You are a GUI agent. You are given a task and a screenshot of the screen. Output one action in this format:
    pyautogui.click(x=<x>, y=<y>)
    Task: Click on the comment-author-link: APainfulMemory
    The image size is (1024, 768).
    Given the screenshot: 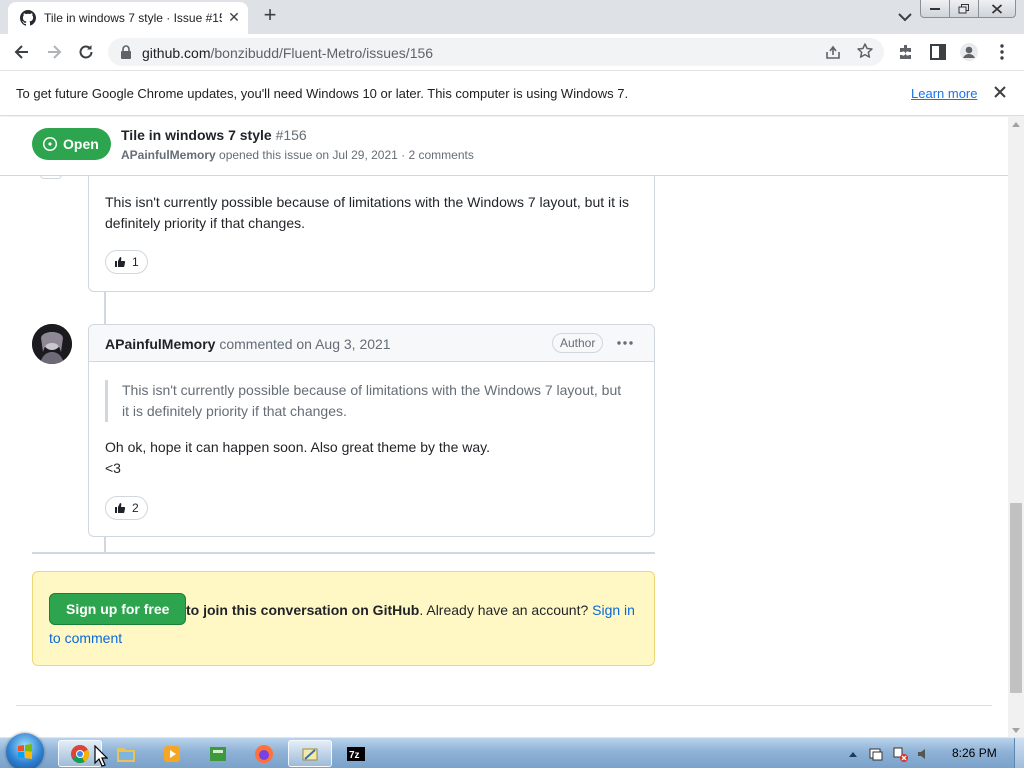 What is the action you would take?
    pyautogui.click(x=160, y=344)
    